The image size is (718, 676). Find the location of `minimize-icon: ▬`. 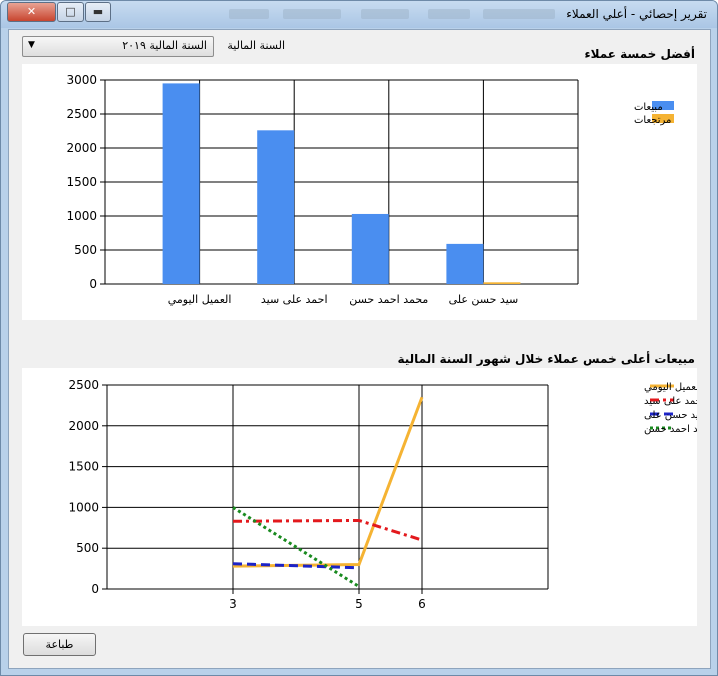

minimize-icon: ▬ is located at coordinates (98, 11).